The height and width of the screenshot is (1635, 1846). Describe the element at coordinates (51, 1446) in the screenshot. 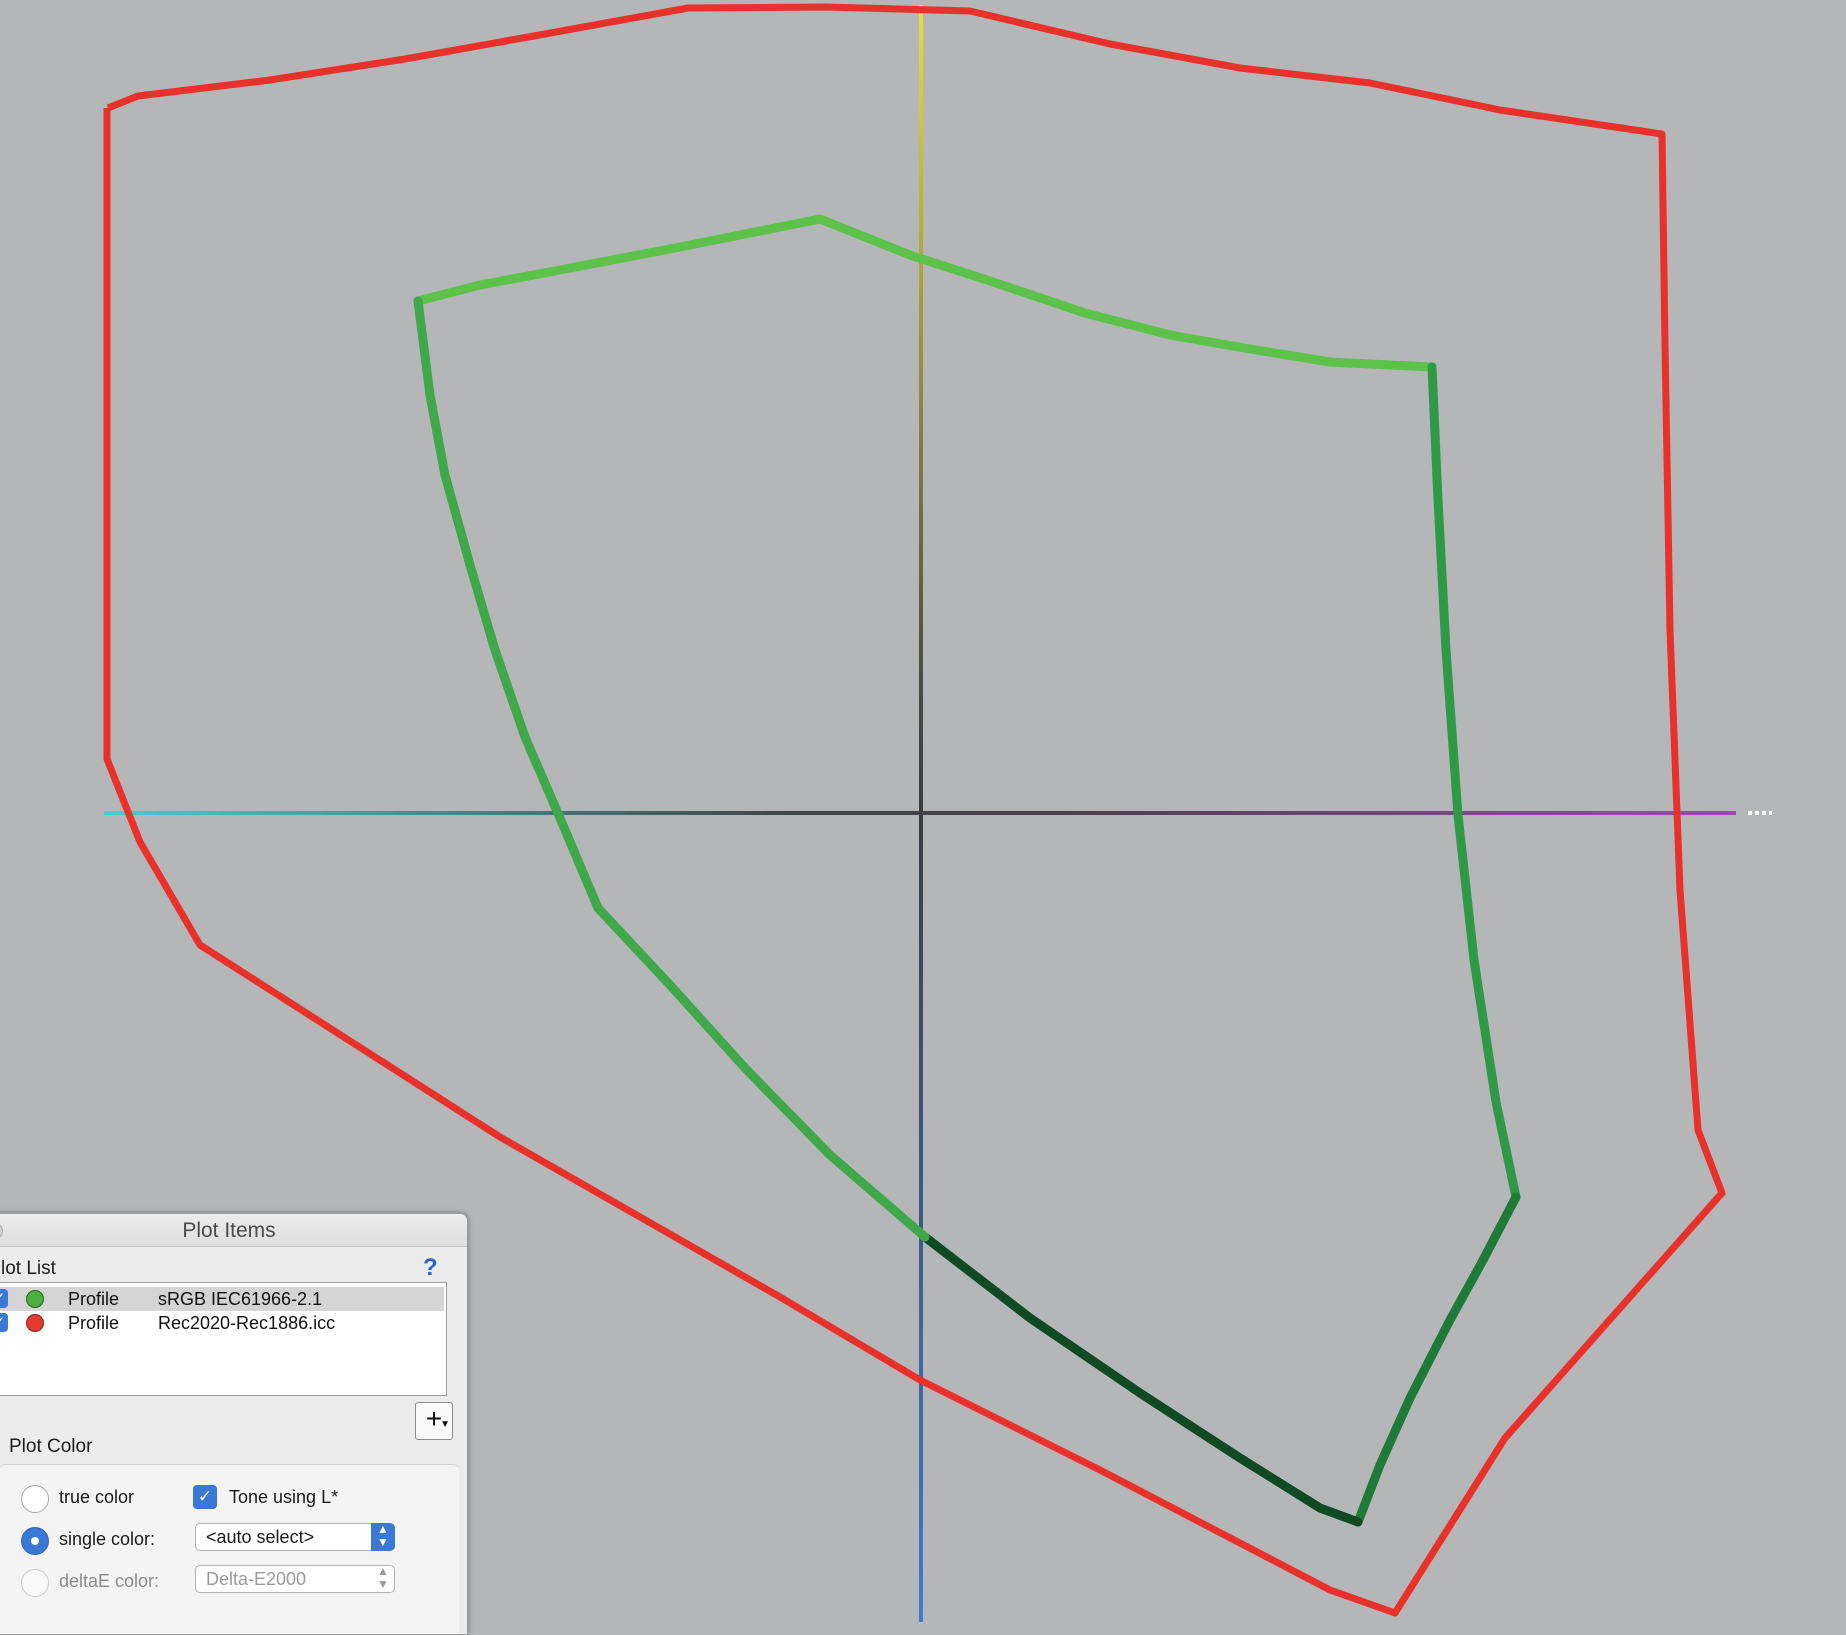

I see `plot-color-label: Plot Color` at that location.